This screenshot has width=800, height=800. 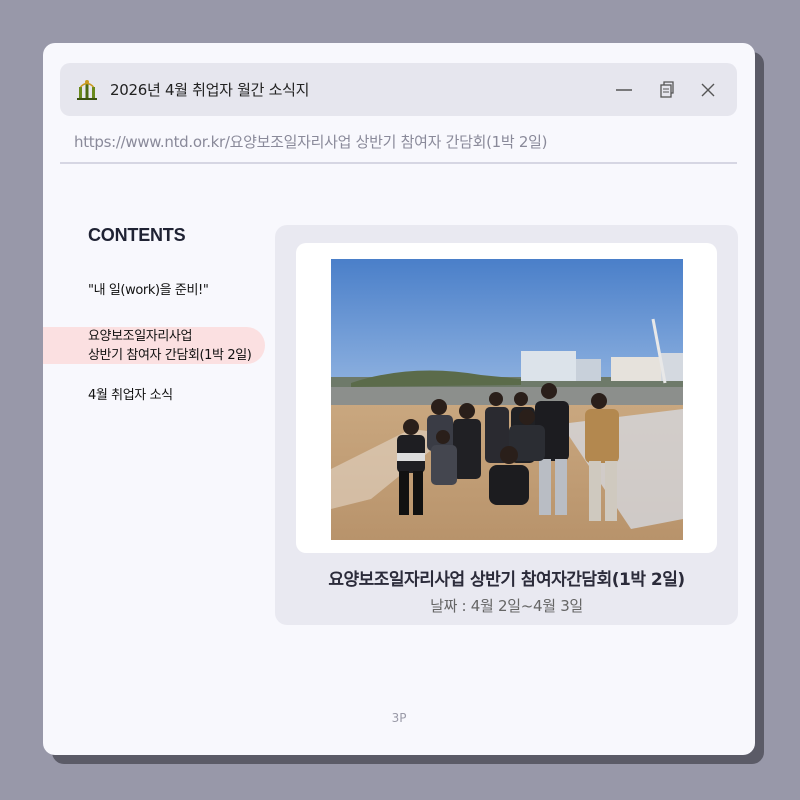 I want to click on ntd-logo-icon, so click(x=87, y=90).